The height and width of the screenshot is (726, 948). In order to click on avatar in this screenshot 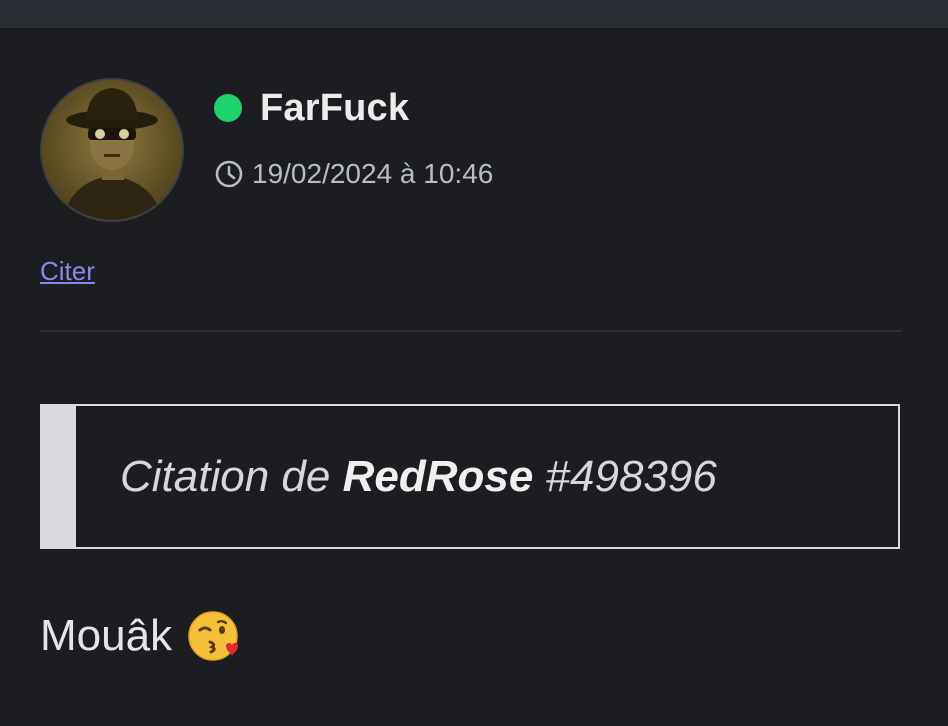, I will do `click(112, 150)`.